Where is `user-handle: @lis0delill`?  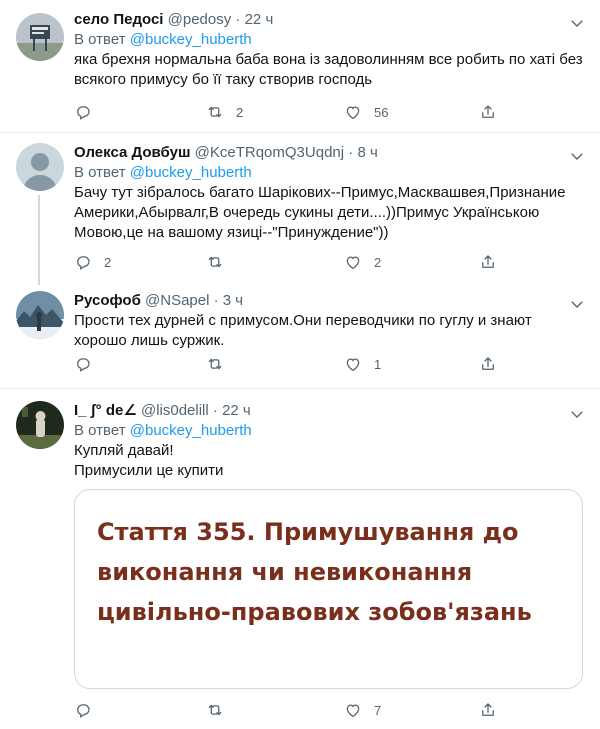
user-handle: @lis0delill is located at coordinates (175, 410).